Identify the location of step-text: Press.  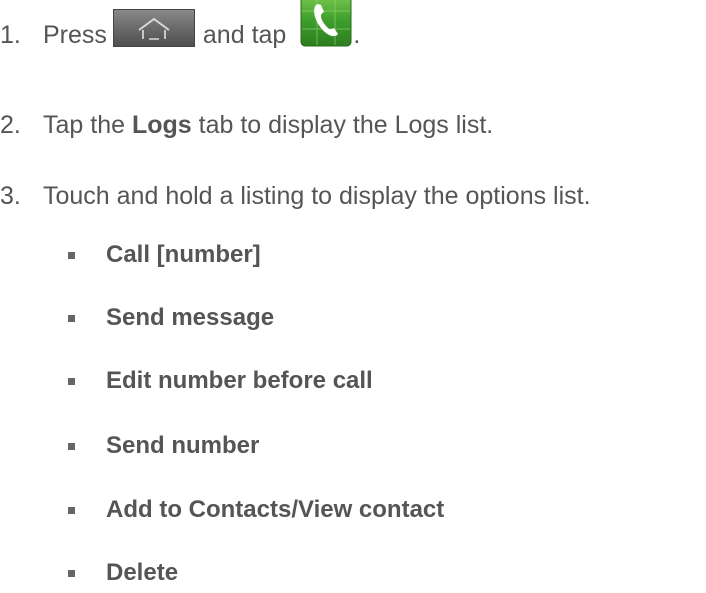
(75, 35).